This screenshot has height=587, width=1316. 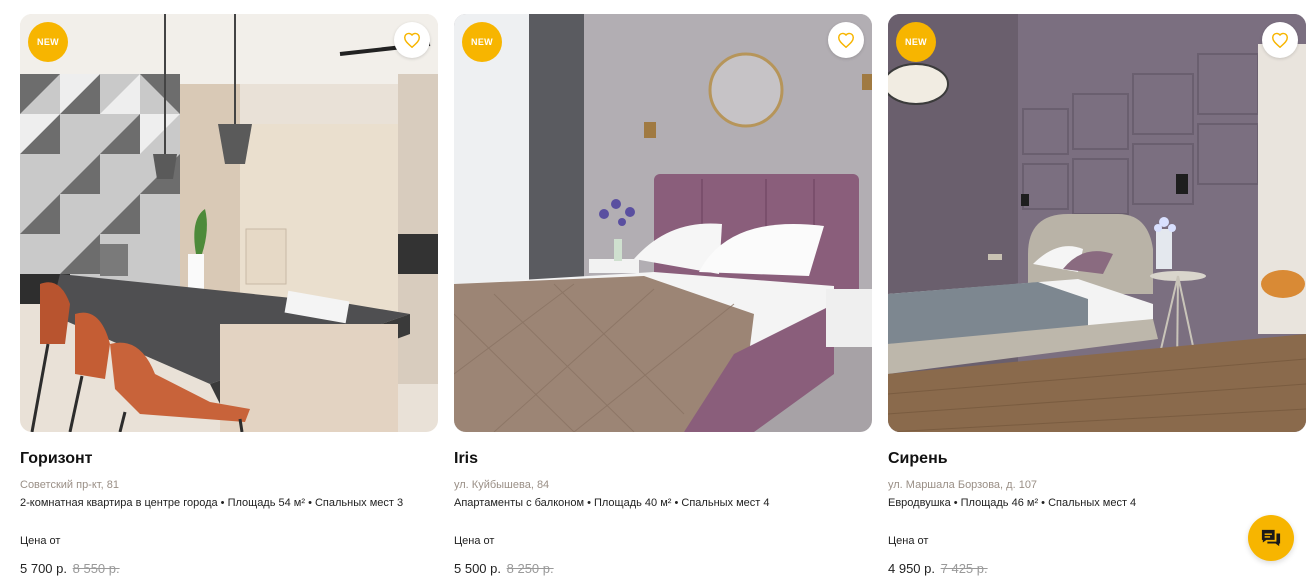 What do you see at coordinates (43, 568) in the screenshot?
I see `current-price: 5 700 р.` at bounding box center [43, 568].